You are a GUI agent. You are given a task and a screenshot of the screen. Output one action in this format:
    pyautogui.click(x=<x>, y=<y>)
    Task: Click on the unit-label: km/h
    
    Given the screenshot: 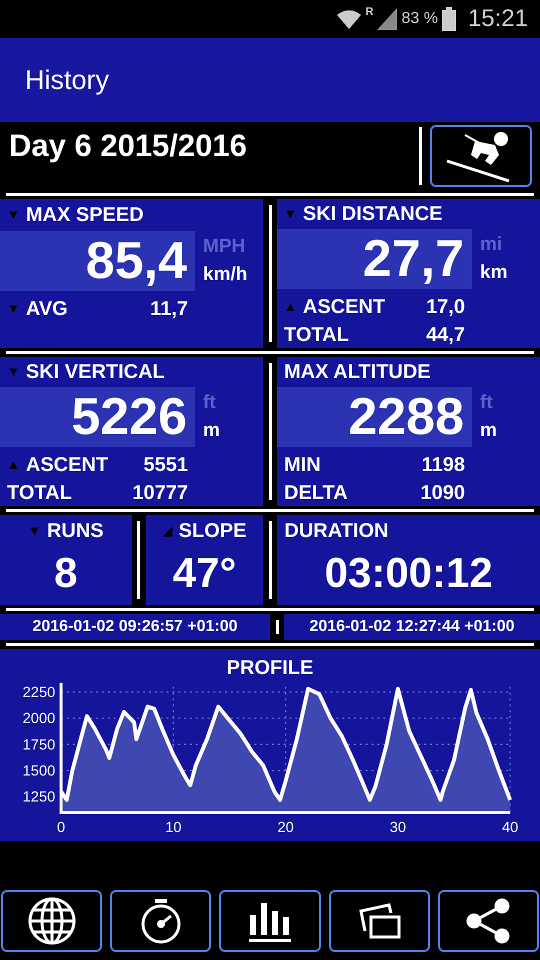 What is the action you would take?
    pyautogui.click(x=225, y=275)
    